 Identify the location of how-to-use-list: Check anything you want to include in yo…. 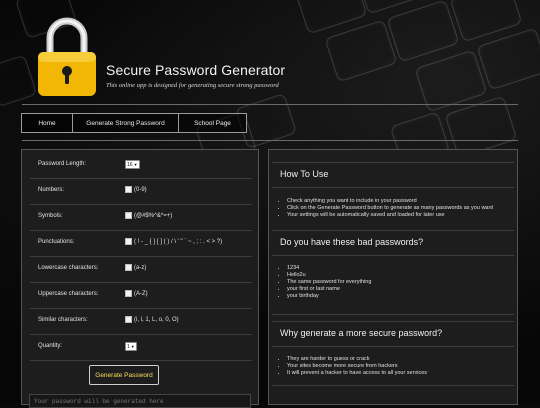
(386, 208).